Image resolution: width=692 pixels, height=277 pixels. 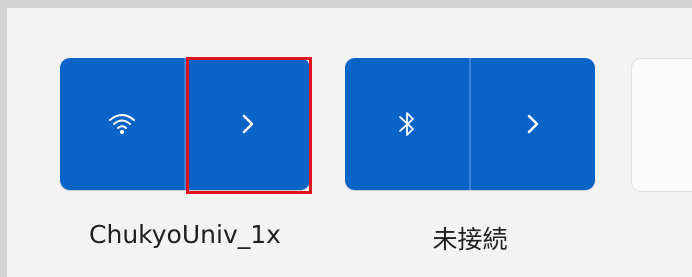 I want to click on wifi-toggle-button, so click(x=122, y=124).